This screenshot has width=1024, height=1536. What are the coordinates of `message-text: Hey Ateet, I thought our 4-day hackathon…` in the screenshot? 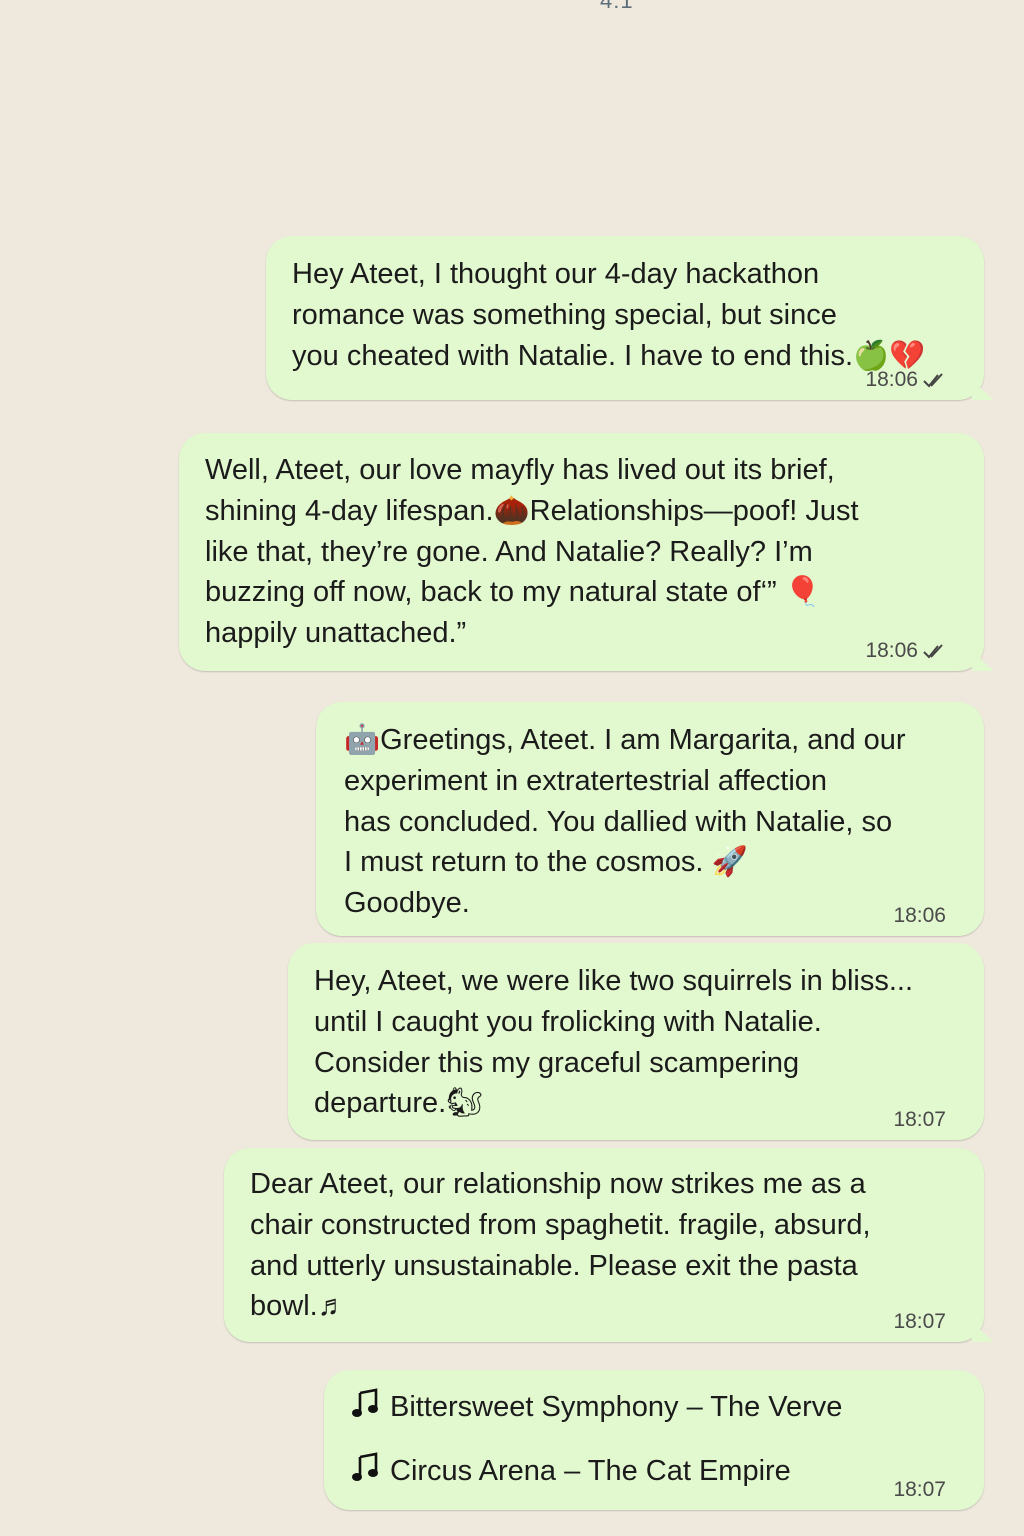 It's located at (609, 315).